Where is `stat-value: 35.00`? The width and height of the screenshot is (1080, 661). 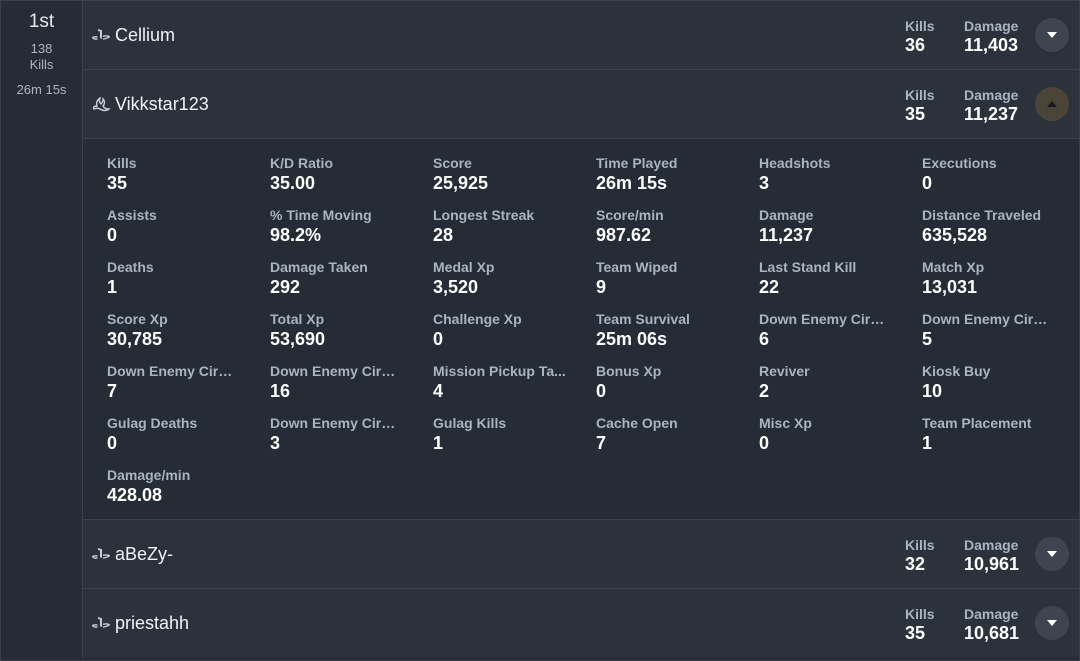 stat-value: 35.00 is located at coordinates (293, 183).